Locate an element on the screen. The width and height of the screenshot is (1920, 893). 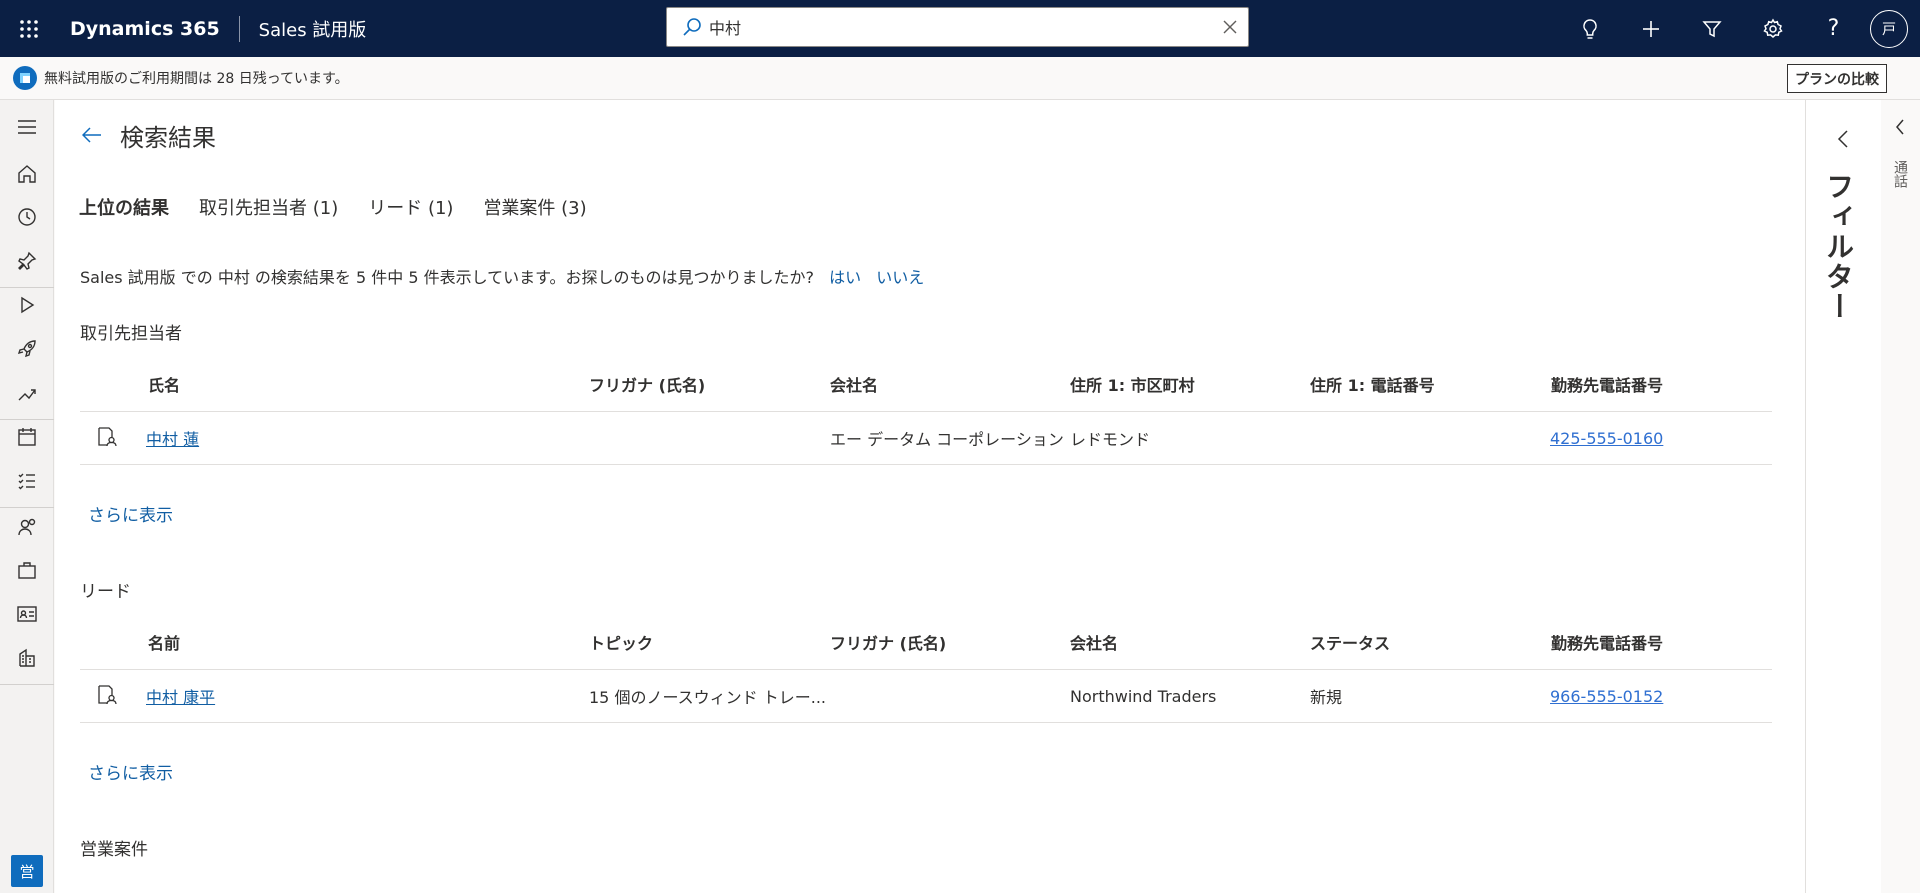
compare-plans-button: プランの比較 is located at coordinates (1837, 78).